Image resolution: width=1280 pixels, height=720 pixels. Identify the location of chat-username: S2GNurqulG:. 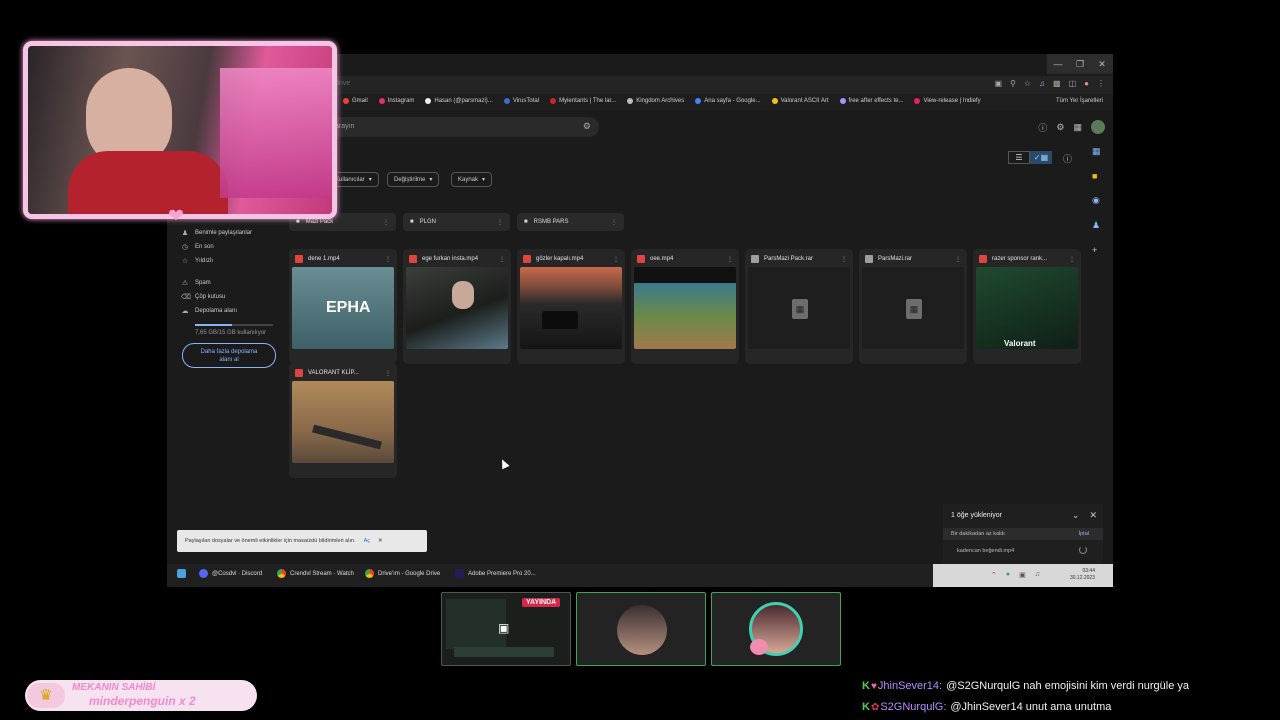
(913, 707).